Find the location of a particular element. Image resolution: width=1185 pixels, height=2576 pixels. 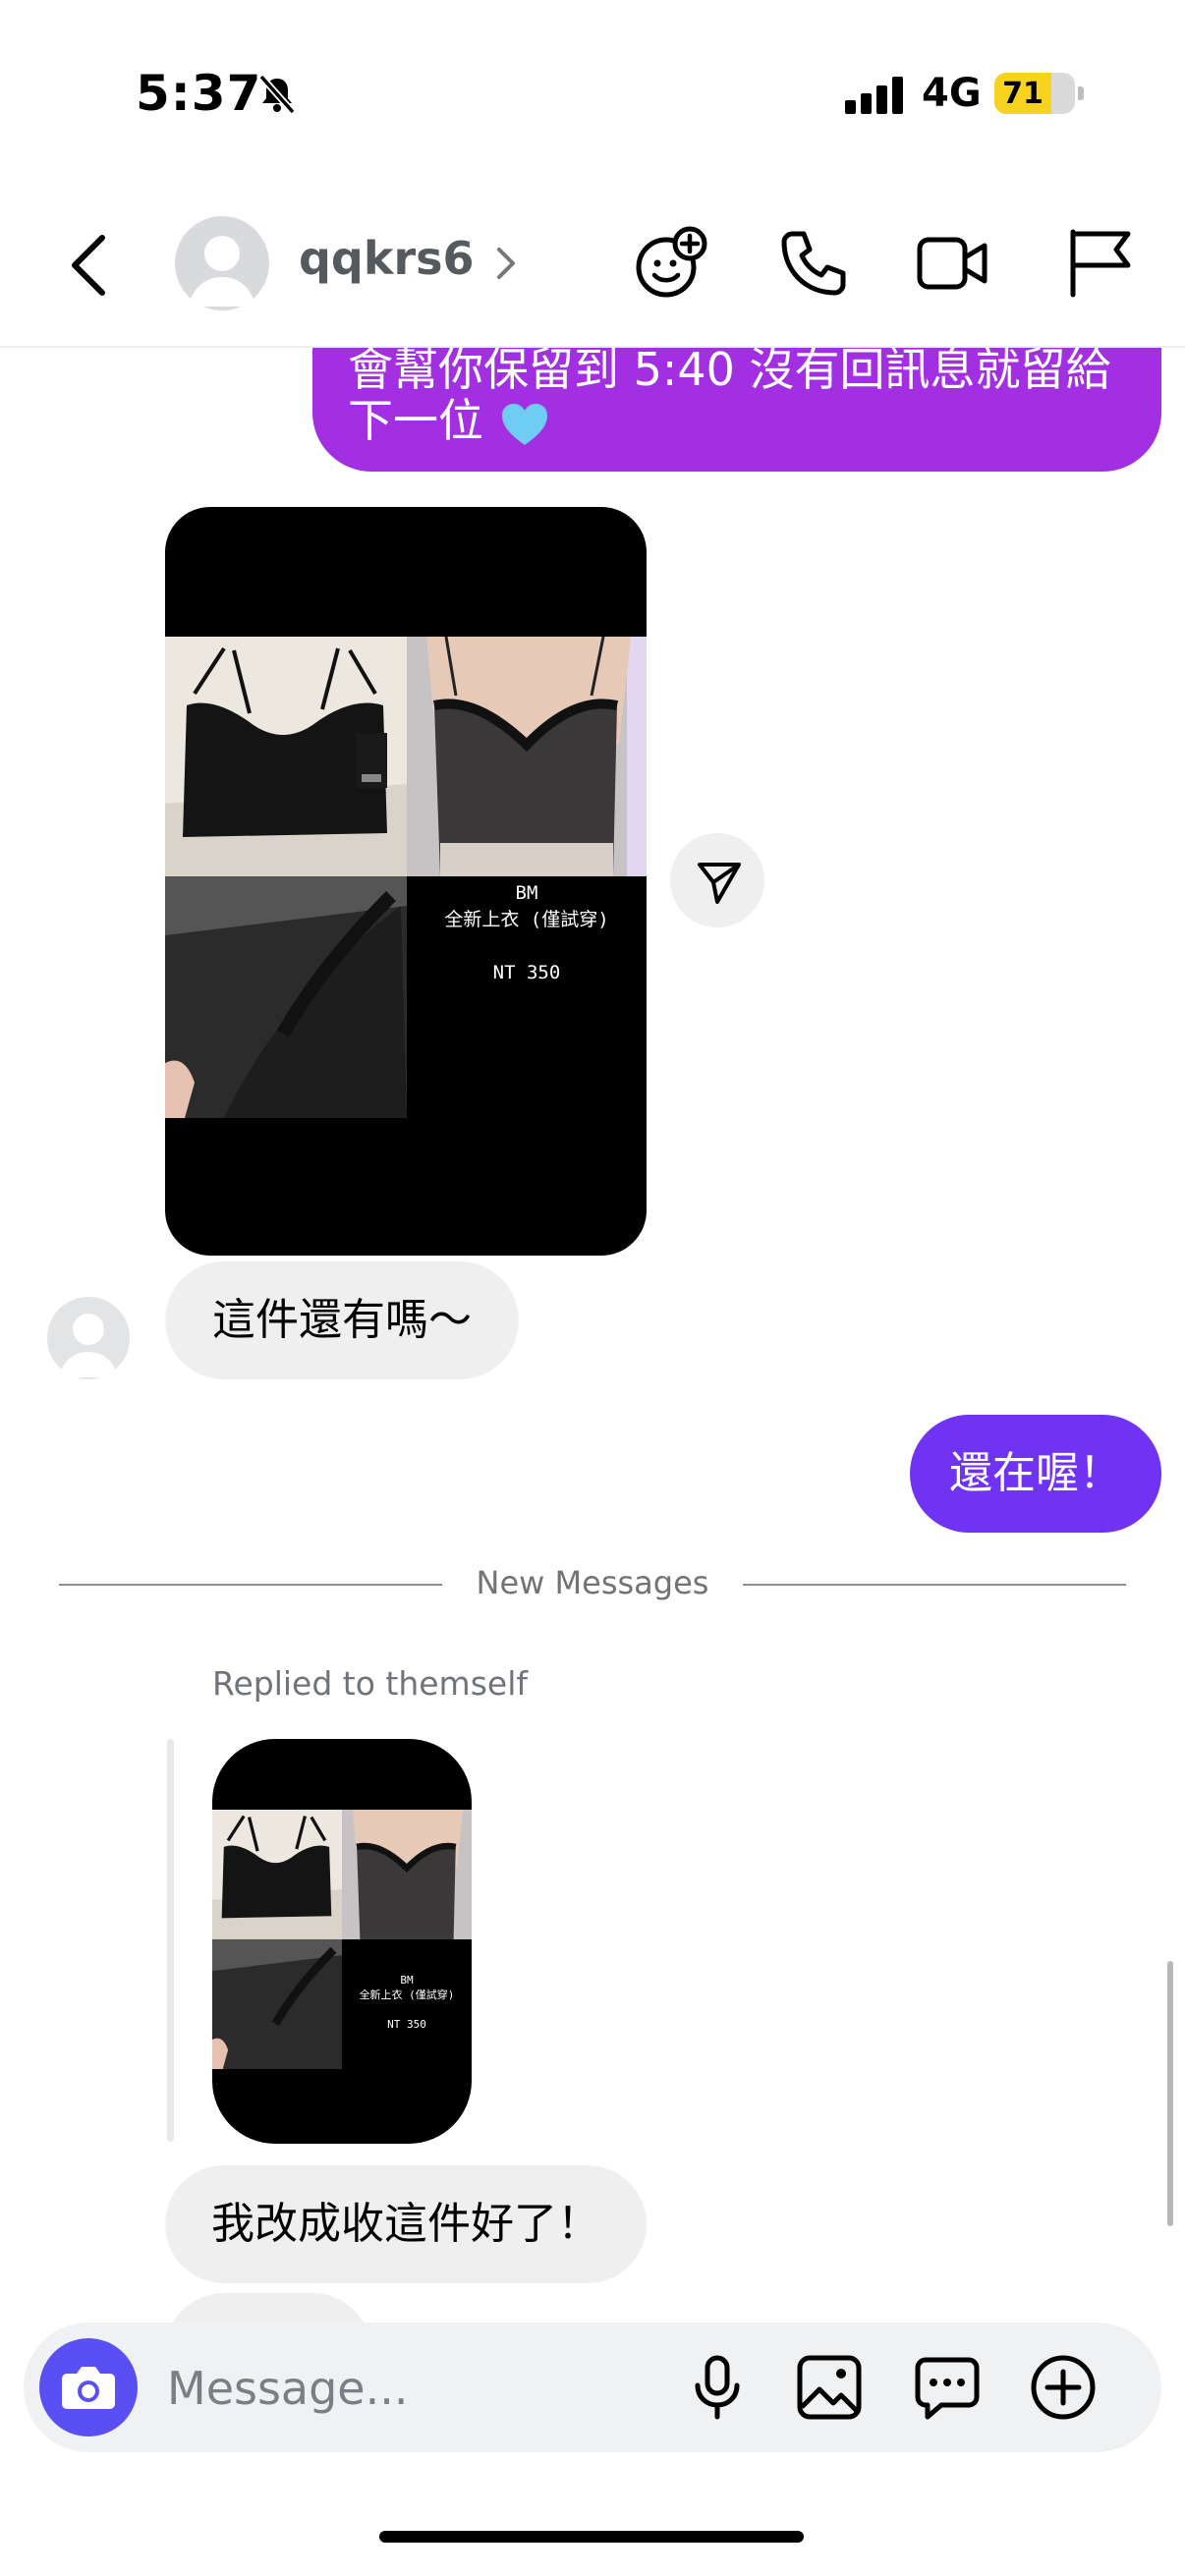

status-time: 5:37 is located at coordinates (199, 93).